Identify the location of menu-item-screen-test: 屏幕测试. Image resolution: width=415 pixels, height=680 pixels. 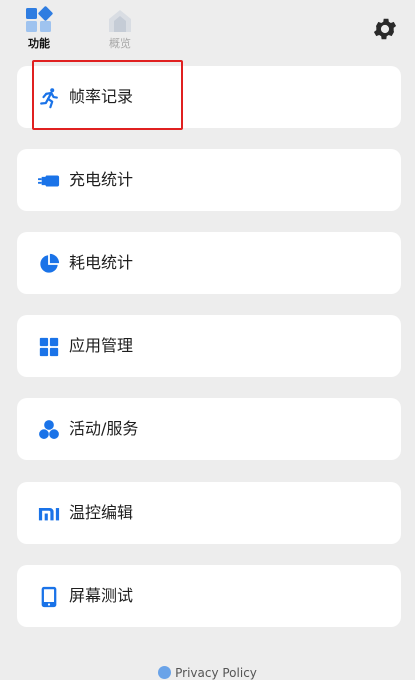
(209, 596).